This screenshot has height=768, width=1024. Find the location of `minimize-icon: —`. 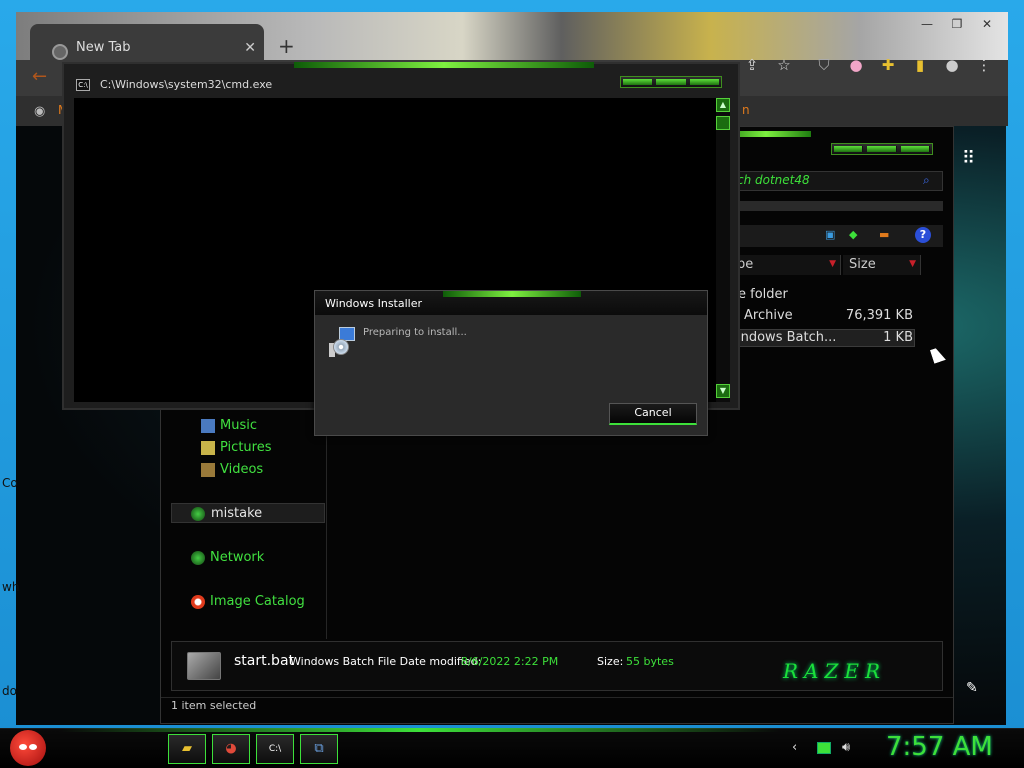

minimize-icon: — is located at coordinates (927, 24).